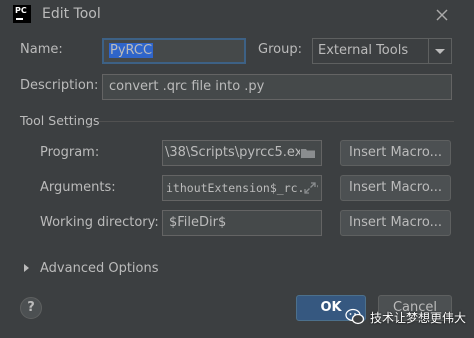 Image resolution: width=474 pixels, height=338 pixels. I want to click on group-dropdown: External Tools, so click(382, 51).